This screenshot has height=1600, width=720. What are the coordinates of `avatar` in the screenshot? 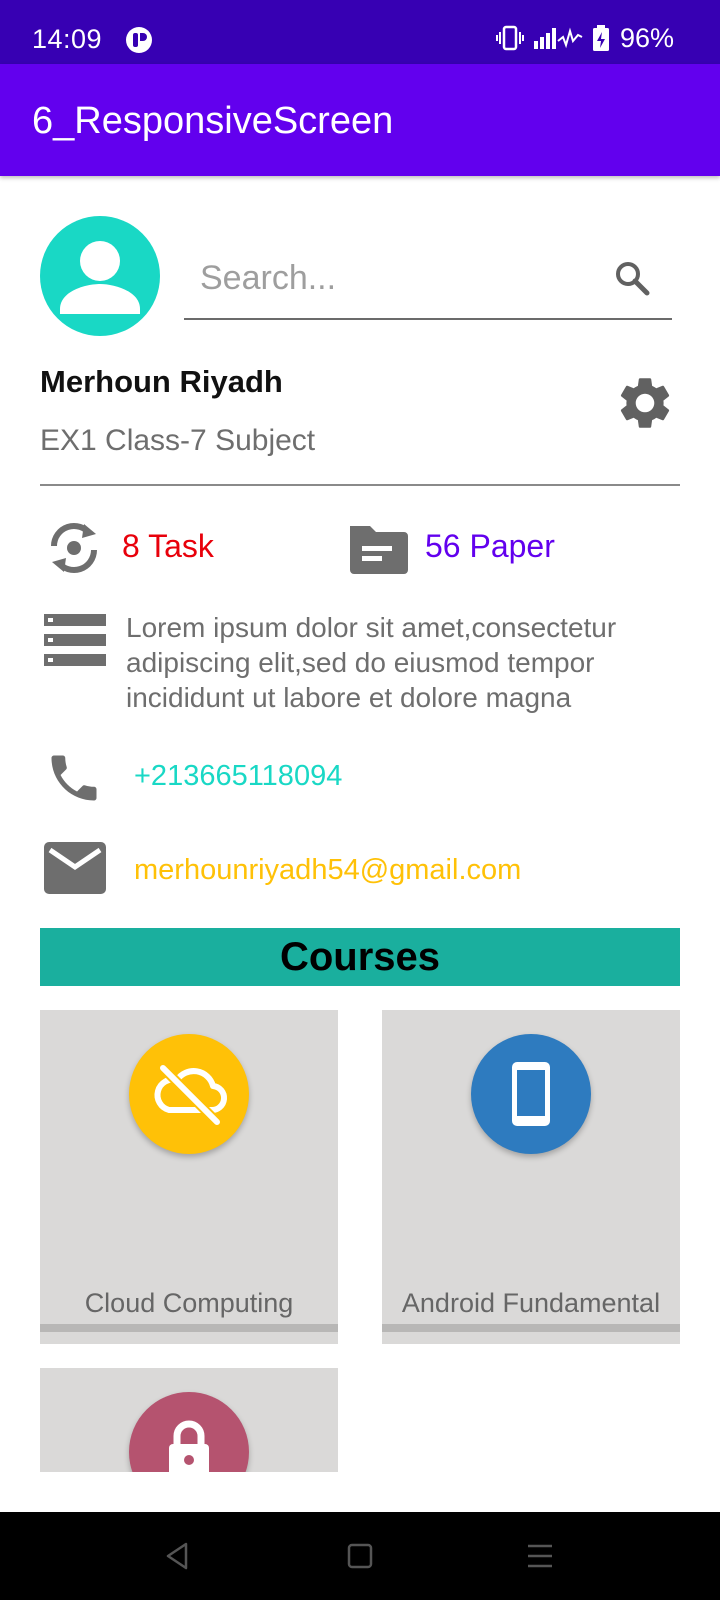 It's located at (100, 276).